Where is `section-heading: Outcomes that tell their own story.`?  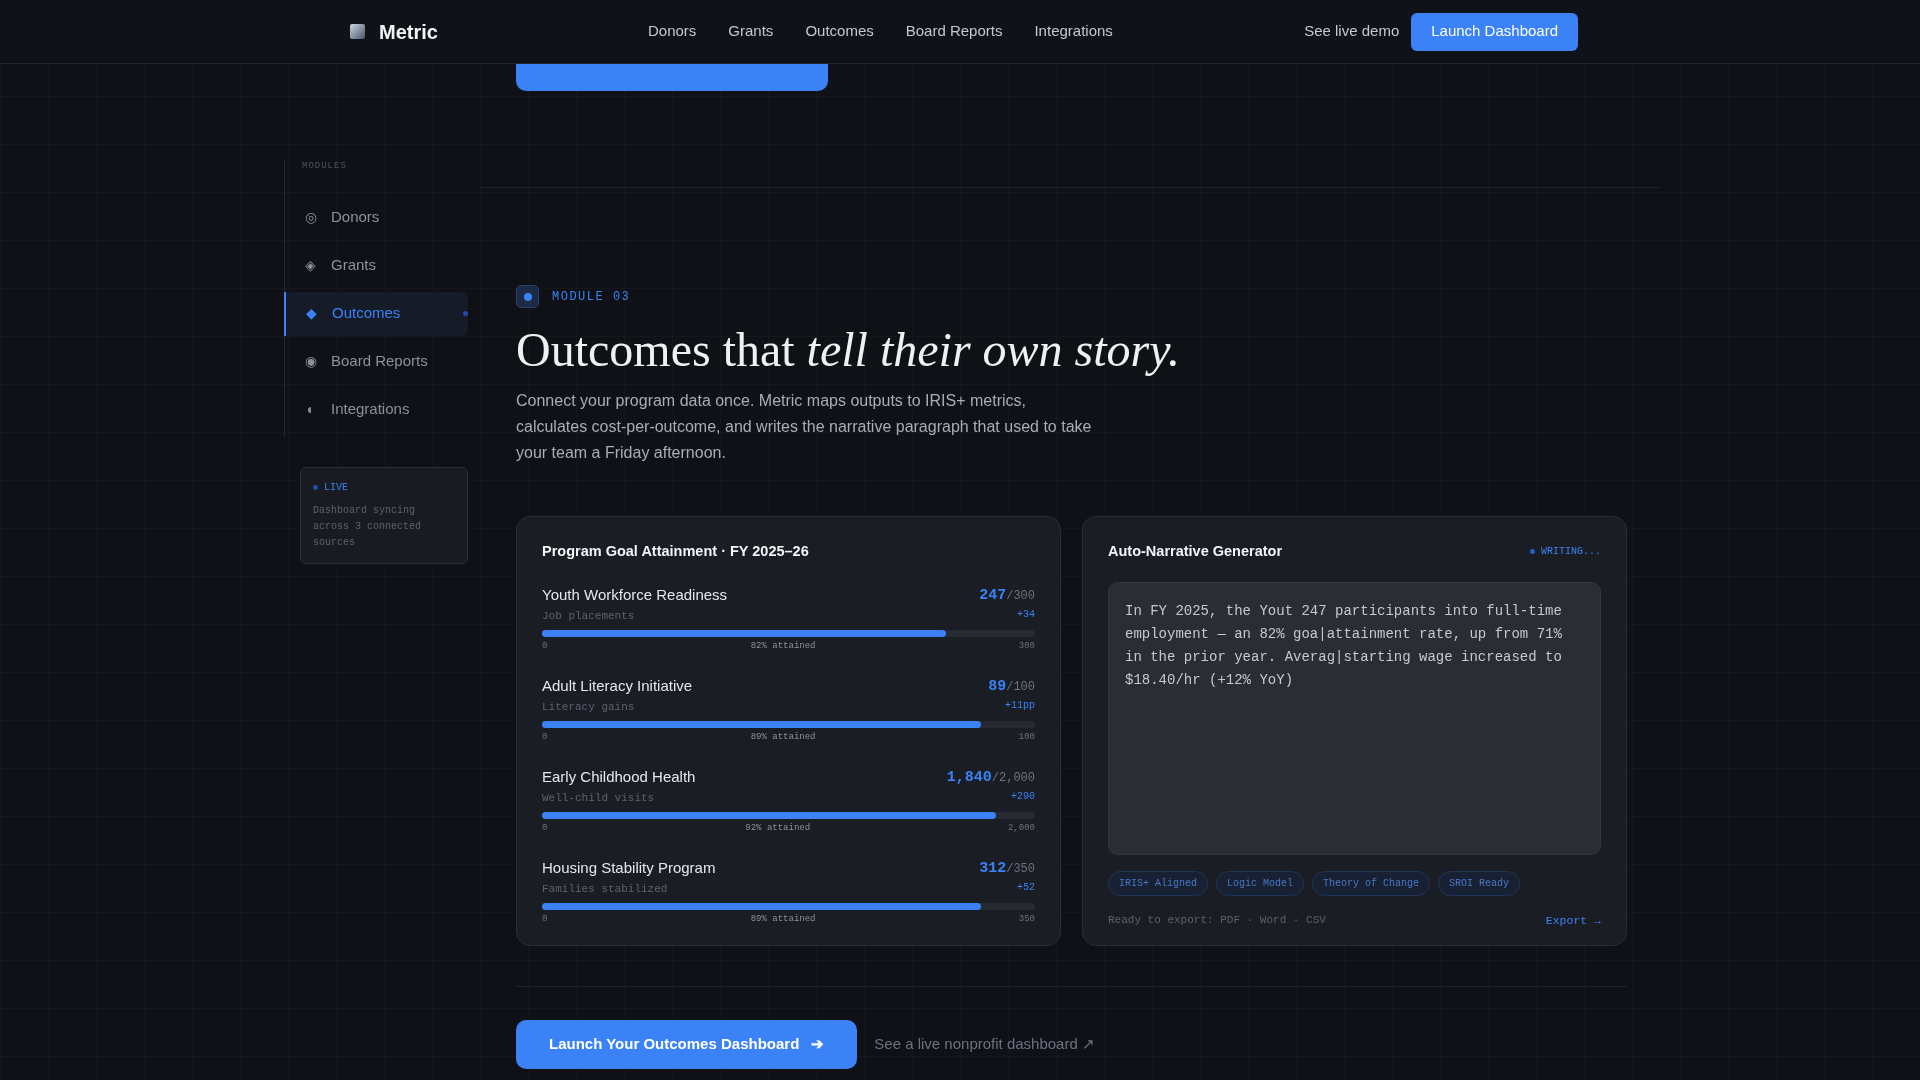 section-heading: Outcomes that tell their own story. is located at coordinates (848, 350).